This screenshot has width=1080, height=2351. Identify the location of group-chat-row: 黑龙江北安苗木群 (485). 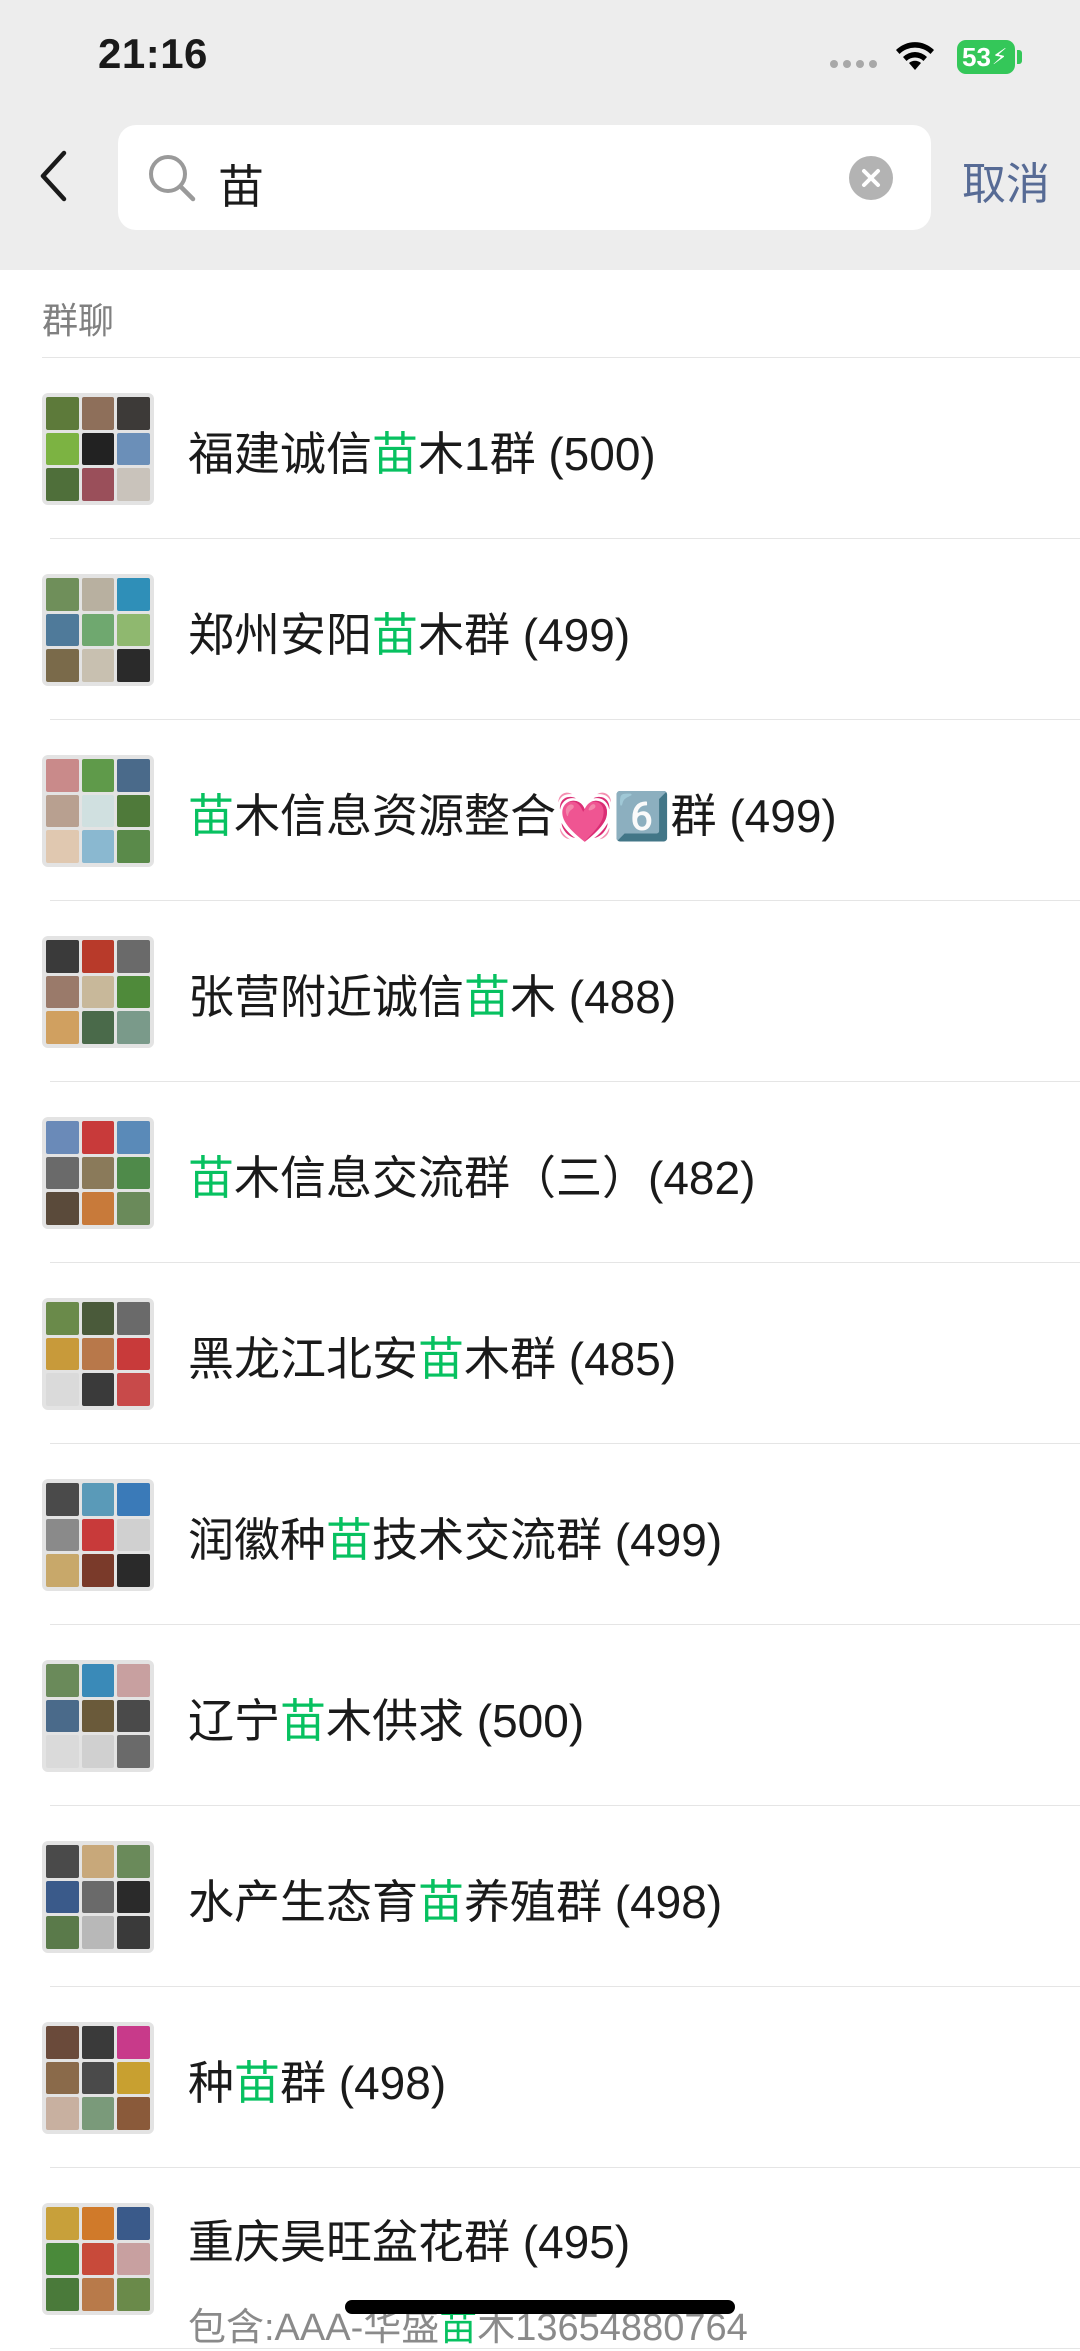
(540, 1353).